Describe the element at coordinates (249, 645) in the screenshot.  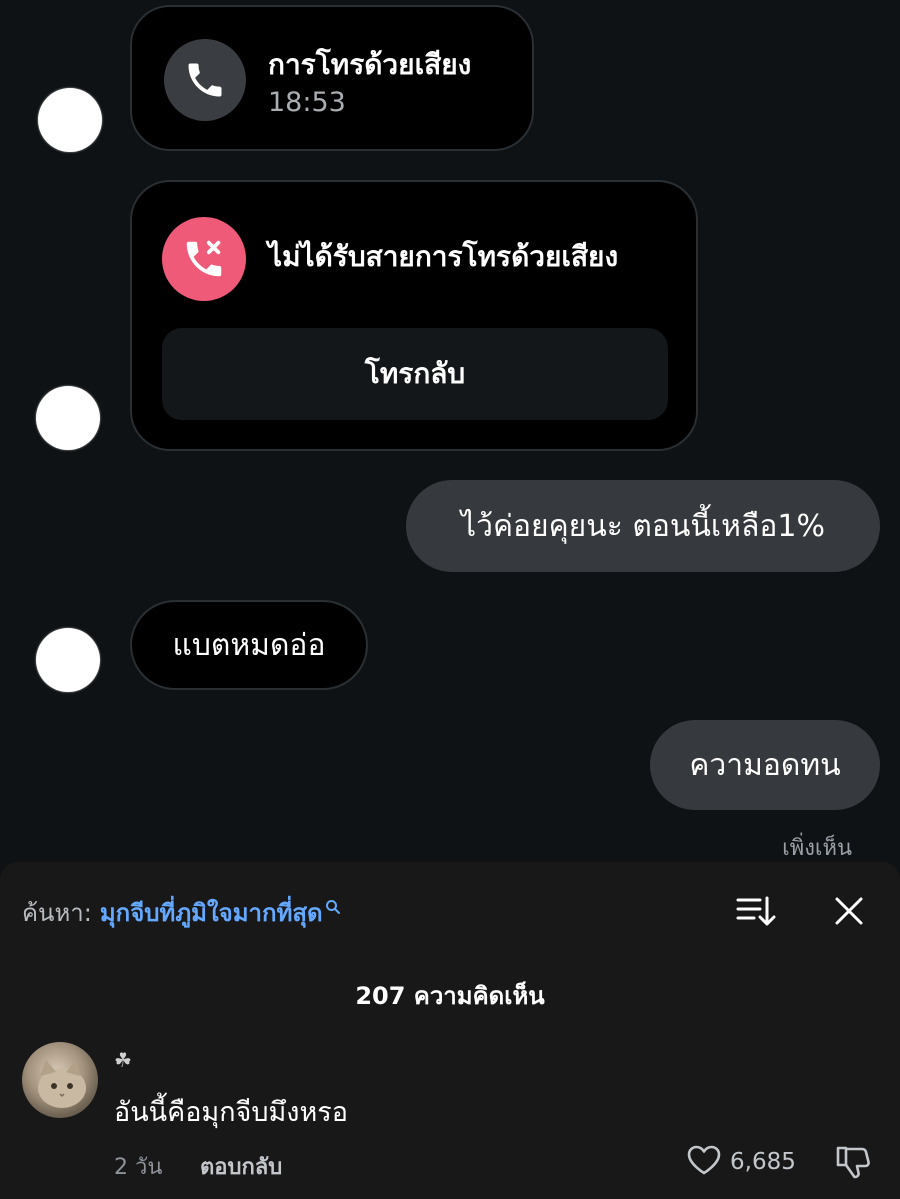
I see `received-message: แบตหมดอ่อ` at that location.